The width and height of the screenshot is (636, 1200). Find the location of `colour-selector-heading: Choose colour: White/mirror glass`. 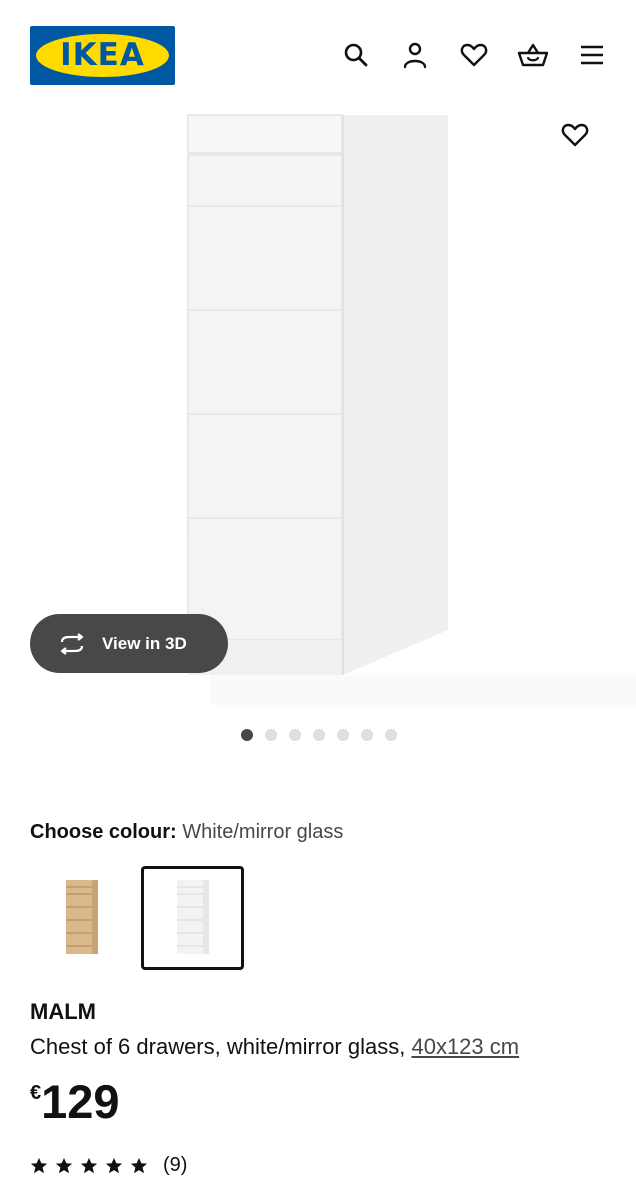

colour-selector-heading: Choose colour: White/mirror glass is located at coordinates (186, 832).